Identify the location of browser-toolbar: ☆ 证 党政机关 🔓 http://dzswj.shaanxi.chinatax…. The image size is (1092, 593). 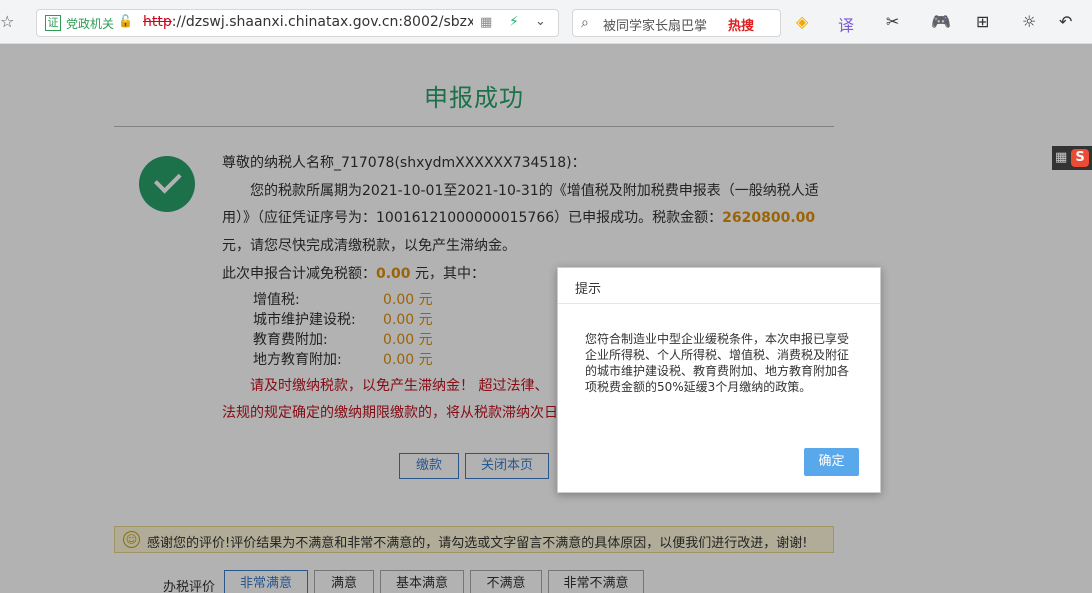
(546, 22).